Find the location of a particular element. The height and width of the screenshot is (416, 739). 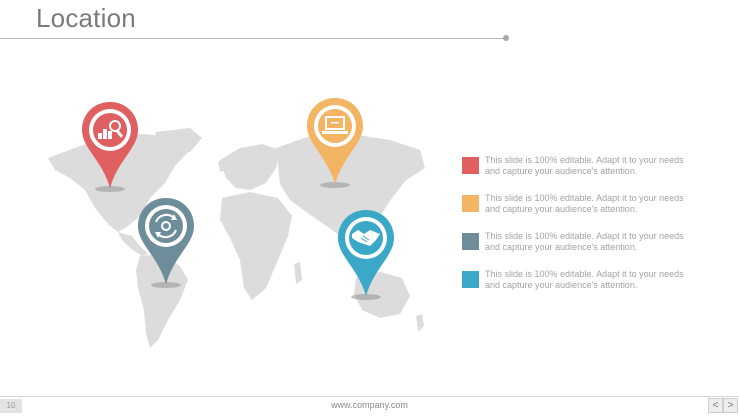

prev-slide-button: < is located at coordinates (715, 405).